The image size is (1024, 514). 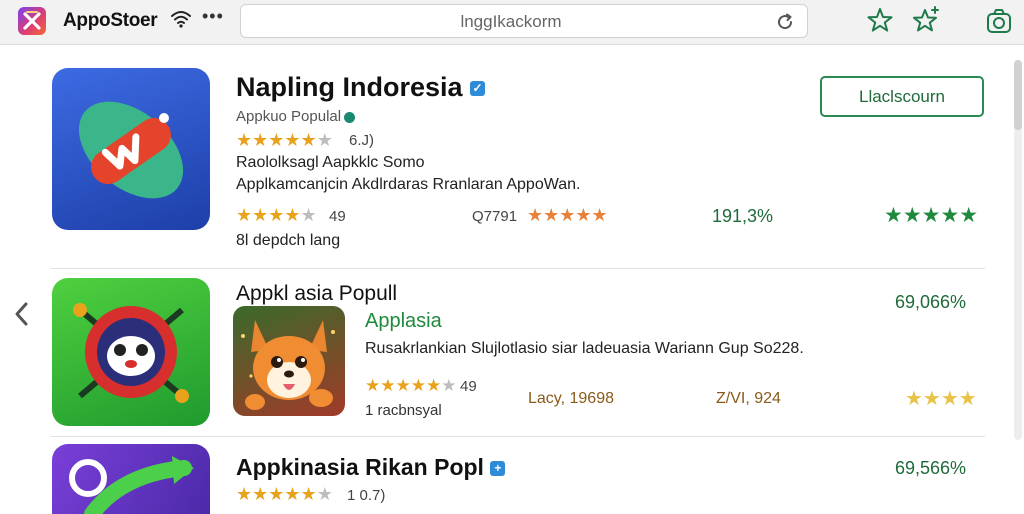 I want to click on app-icon-rikan, so click(x=131, y=479).